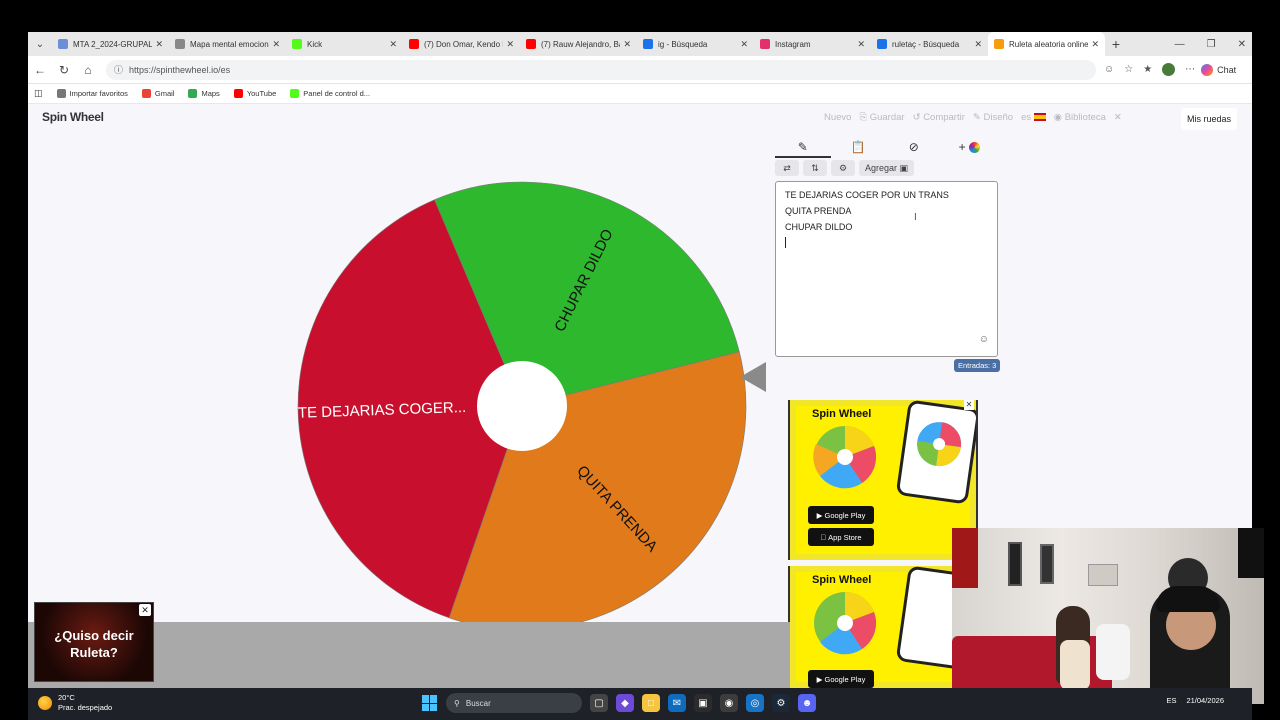 The image size is (1280, 720). I want to click on browser-tab: (7) Rauw Alejandro, Bad ✕, so click(578, 44).